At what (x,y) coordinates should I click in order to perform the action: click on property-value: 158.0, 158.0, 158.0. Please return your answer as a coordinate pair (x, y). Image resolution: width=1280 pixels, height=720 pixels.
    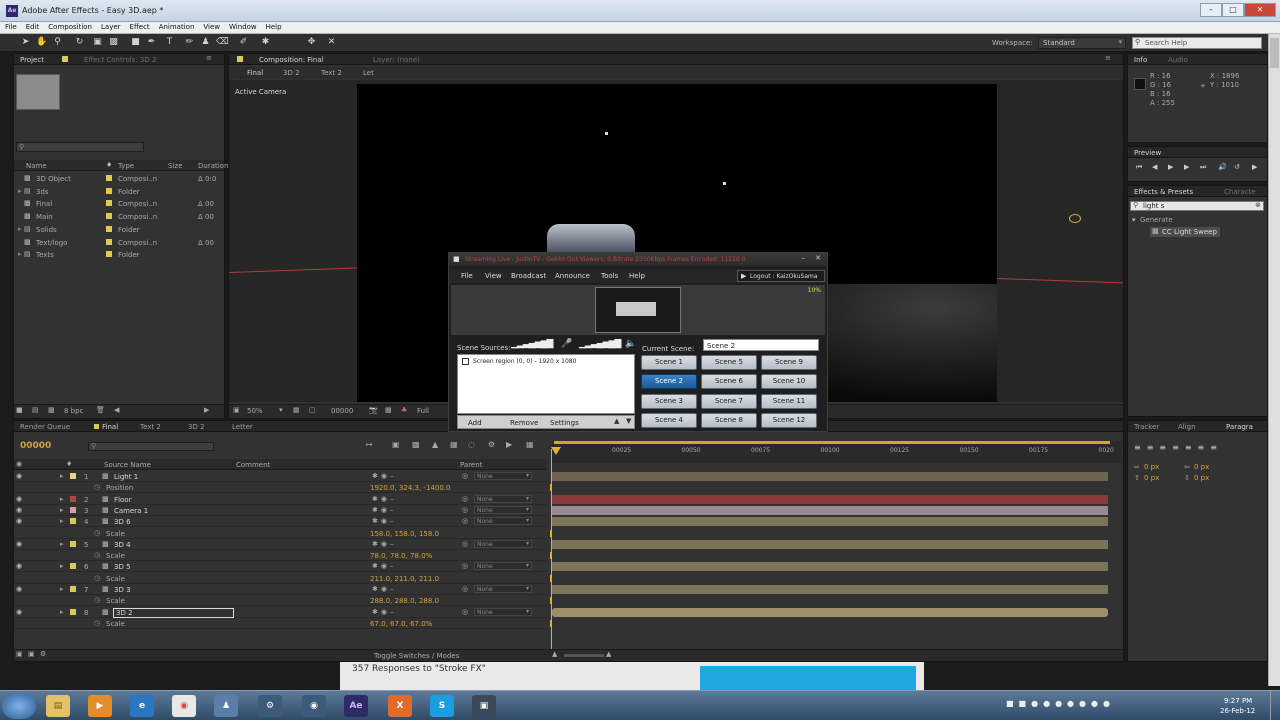
    Looking at the image, I should click on (404, 534).